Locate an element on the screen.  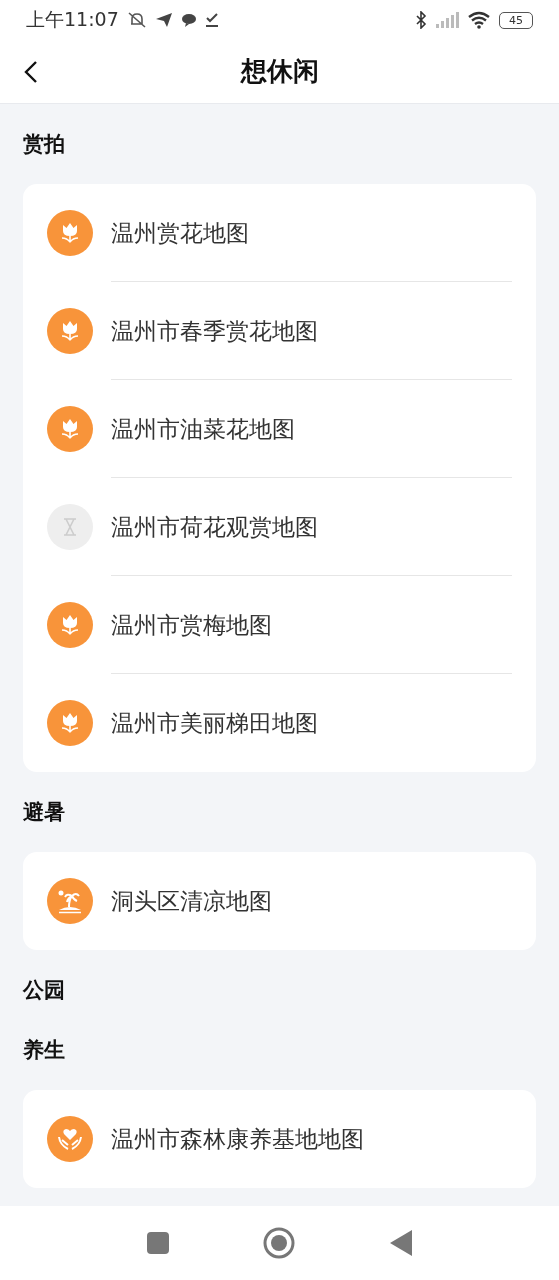
bluetooth-icon is located at coordinates (421, 20).